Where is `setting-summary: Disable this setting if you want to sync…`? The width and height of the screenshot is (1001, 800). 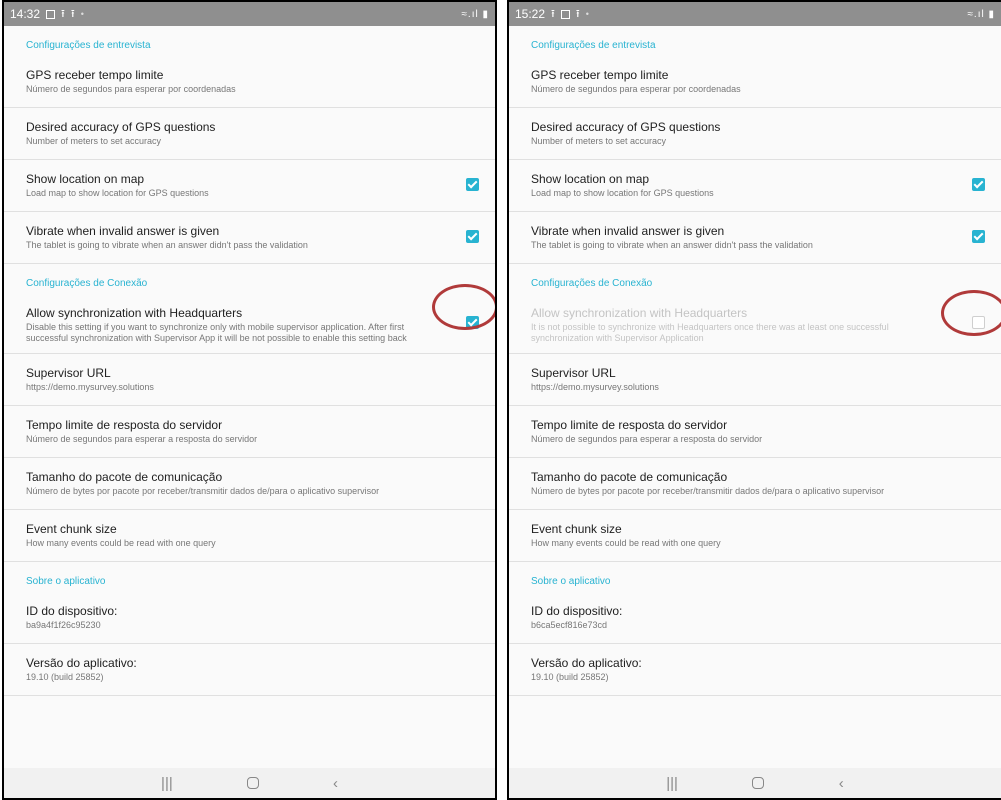
setting-summary: Disable this setting if you want to sync… is located at coordinates (216, 332).